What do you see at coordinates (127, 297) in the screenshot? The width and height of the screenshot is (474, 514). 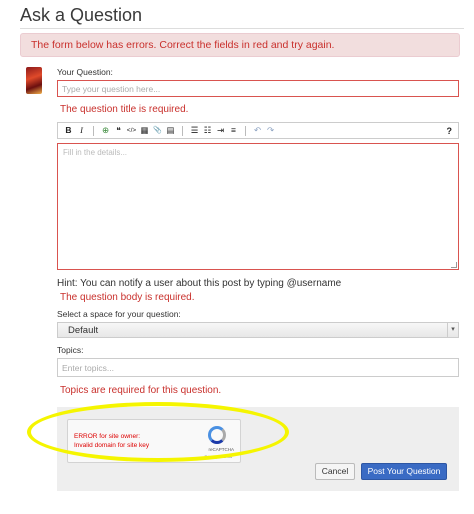 I see `body-error: The question body is required.` at bounding box center [127, 297].